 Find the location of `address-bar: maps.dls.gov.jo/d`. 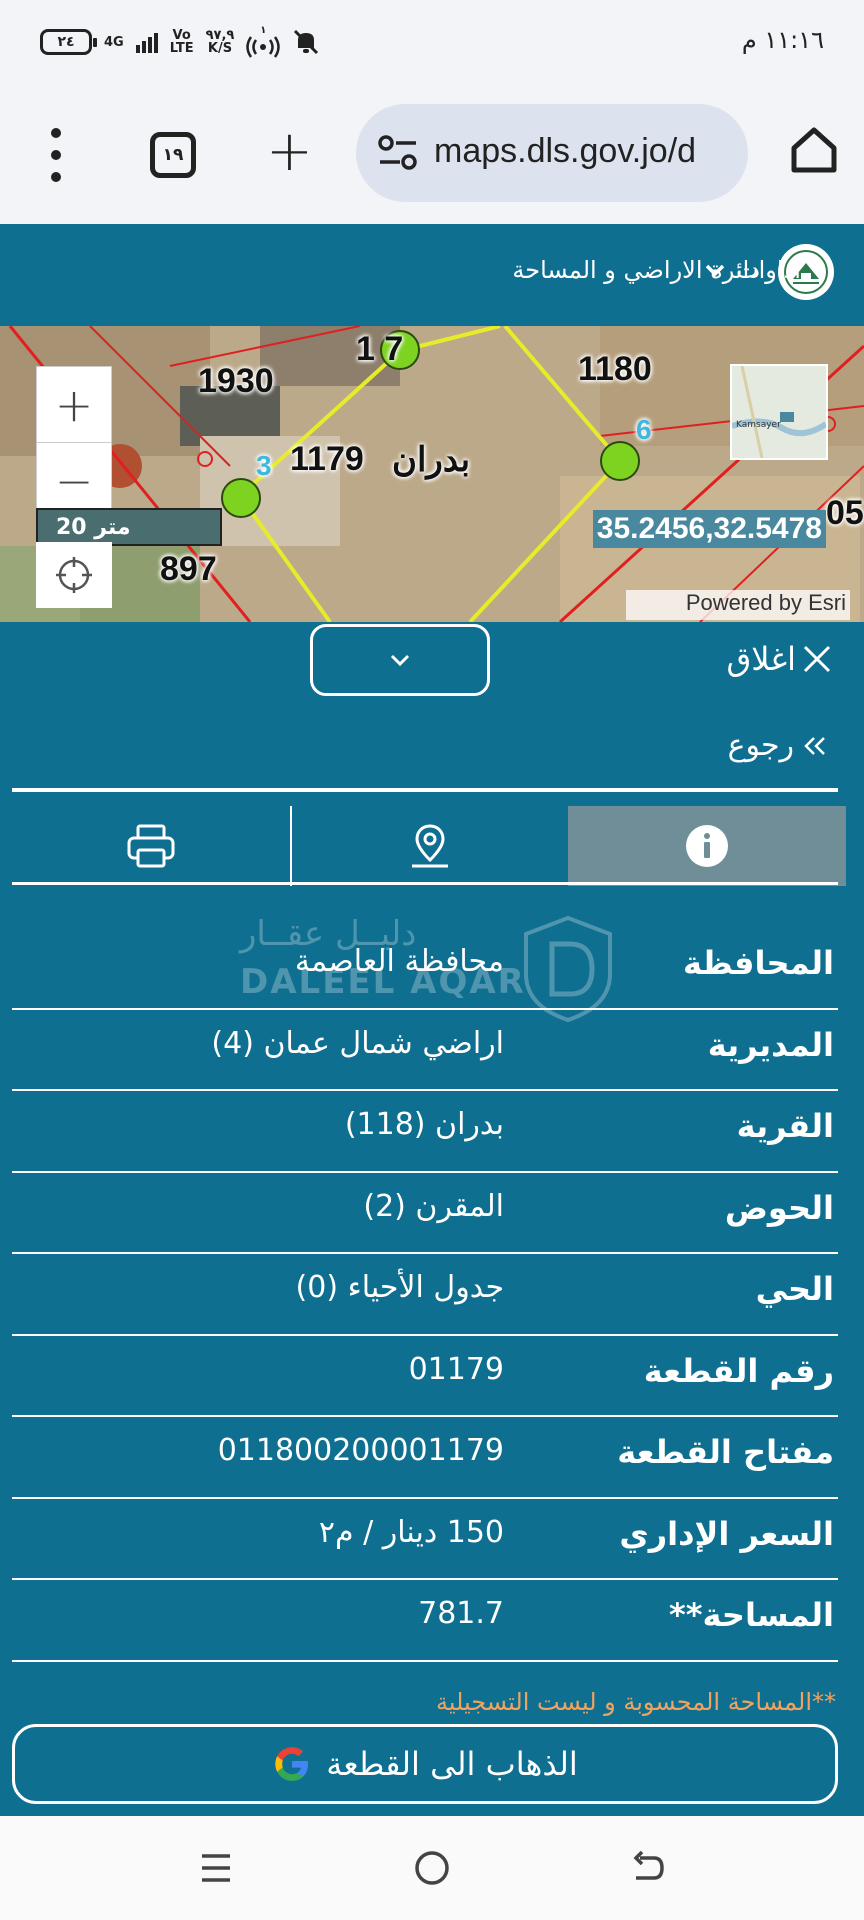

address-bar: maps.dls.gov.jo/d is located at coordinates (552, 153).